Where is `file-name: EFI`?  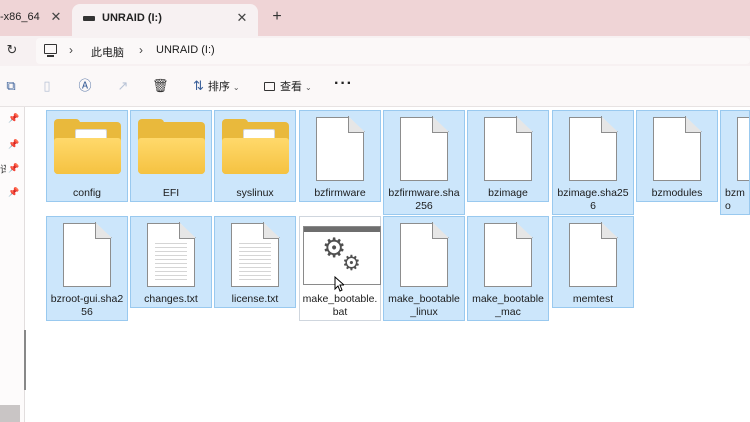
file-name: EFI is located at coordinates (171, 193).